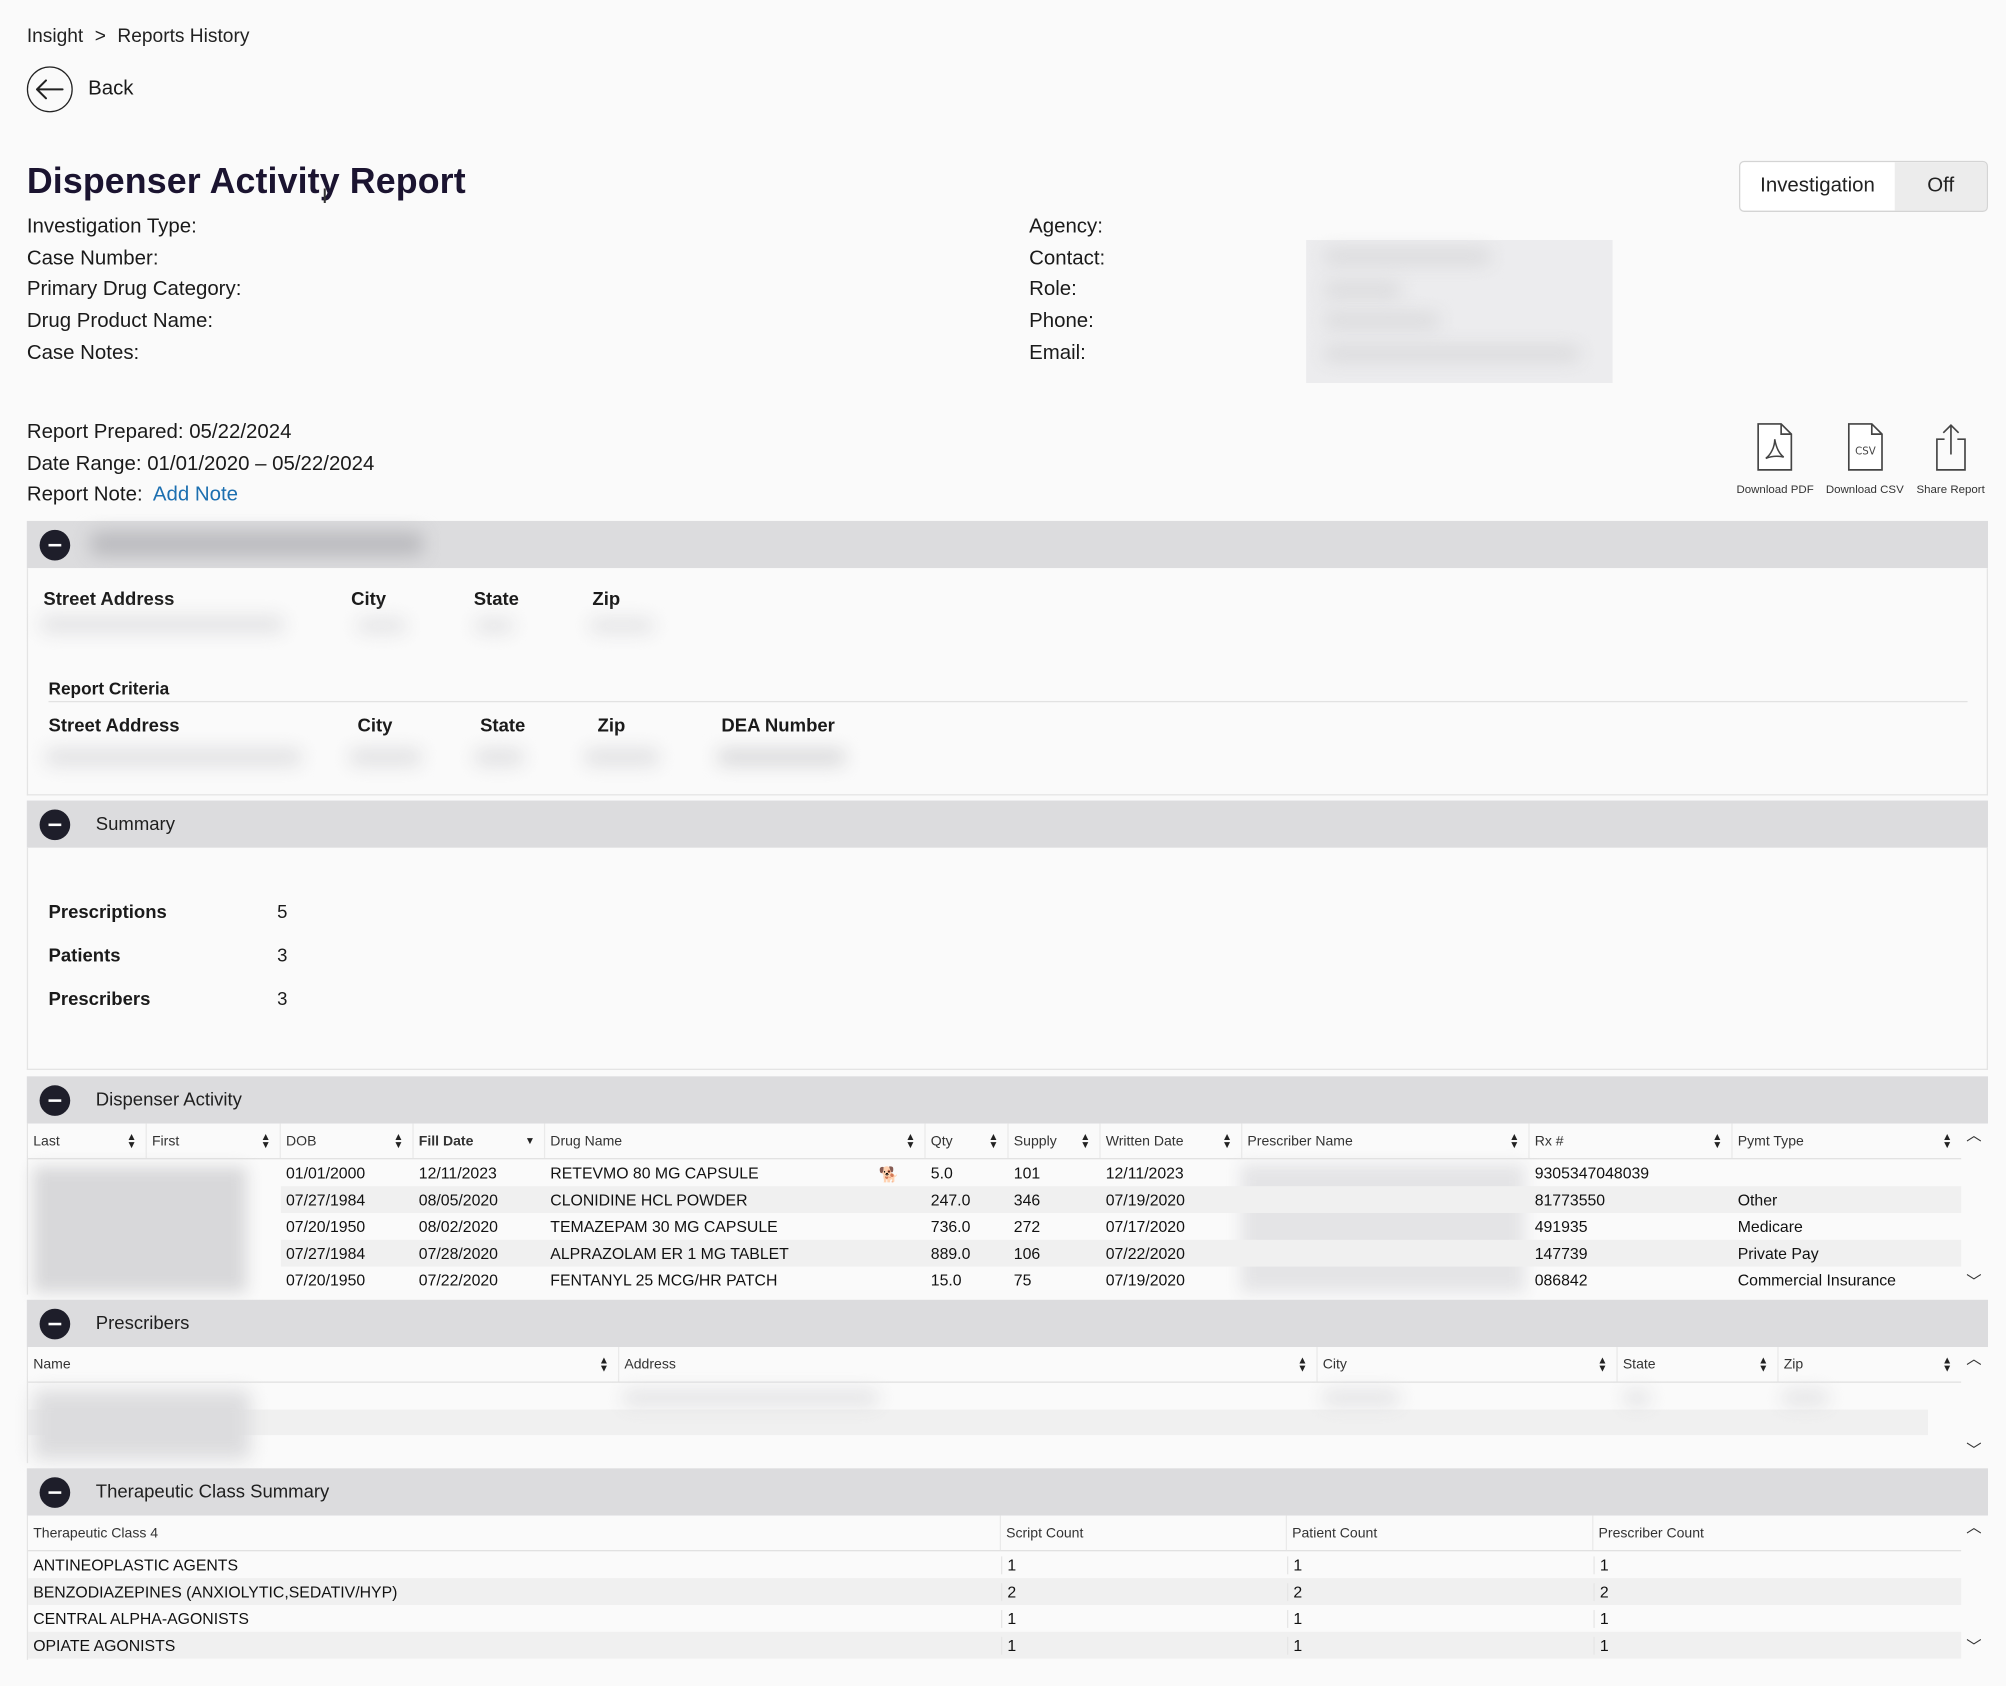 The image size is (2006, 1686). Describe the element at coordinates (1950, 489) in the screenshot. I see `share-report-label: Share Report` at that location.